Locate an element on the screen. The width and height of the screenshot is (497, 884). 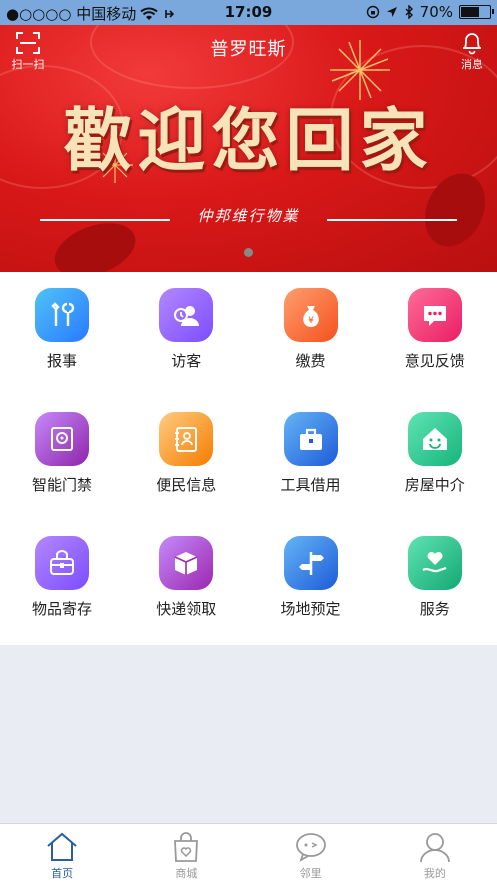
service-item: 报事 is located at coordinates (62, 334).